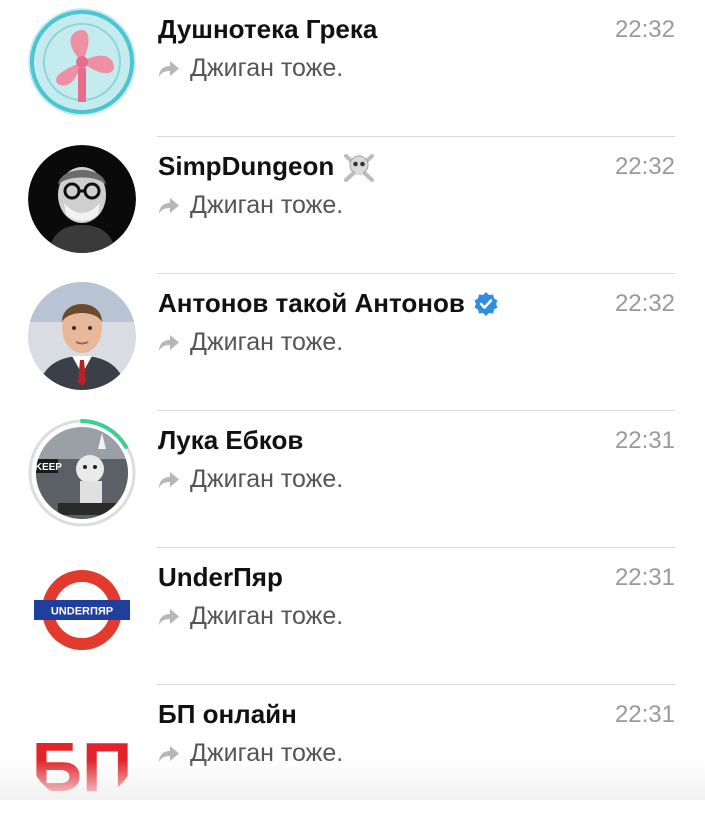 This screenshot has height=822, width=705. I want to click on verified-badge-icon, so click(486, 304).